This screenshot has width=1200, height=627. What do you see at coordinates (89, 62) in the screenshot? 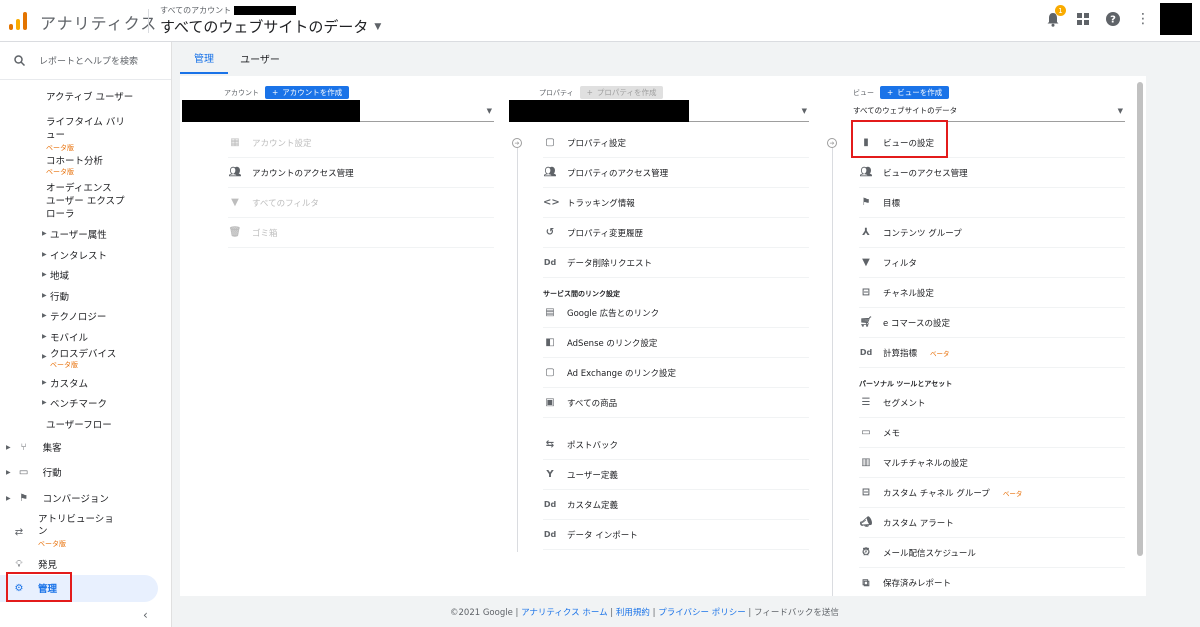
I see `search-placeholder: レポートとヘルプを検索` at bounding box center [89, 62].